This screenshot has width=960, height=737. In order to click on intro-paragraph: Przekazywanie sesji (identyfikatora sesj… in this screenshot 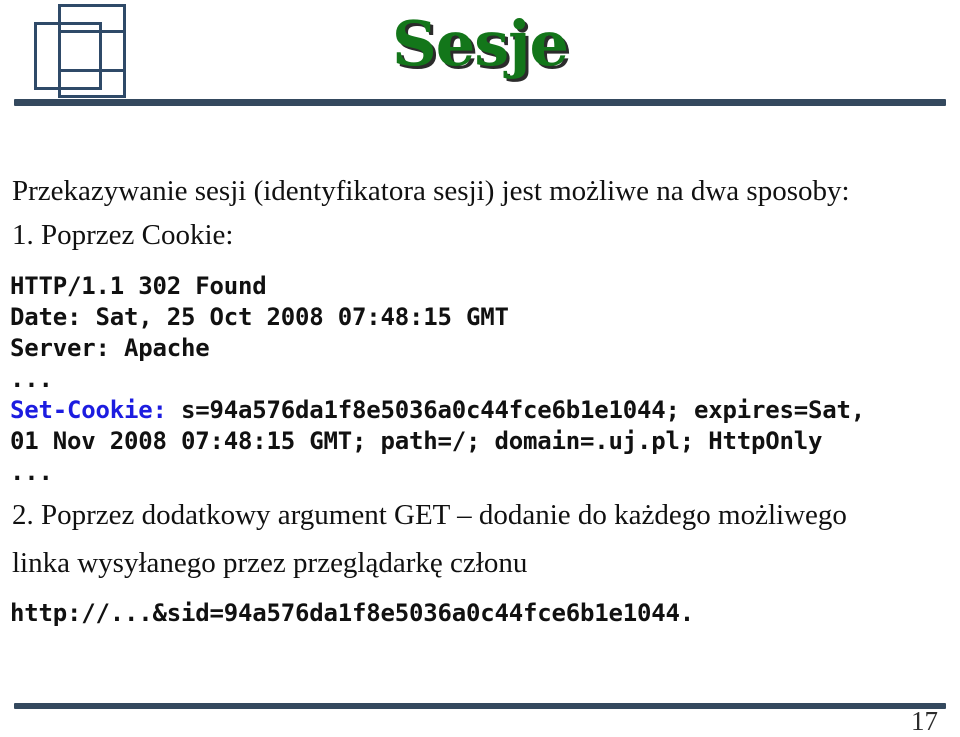, I will do `click(431, 191)`.